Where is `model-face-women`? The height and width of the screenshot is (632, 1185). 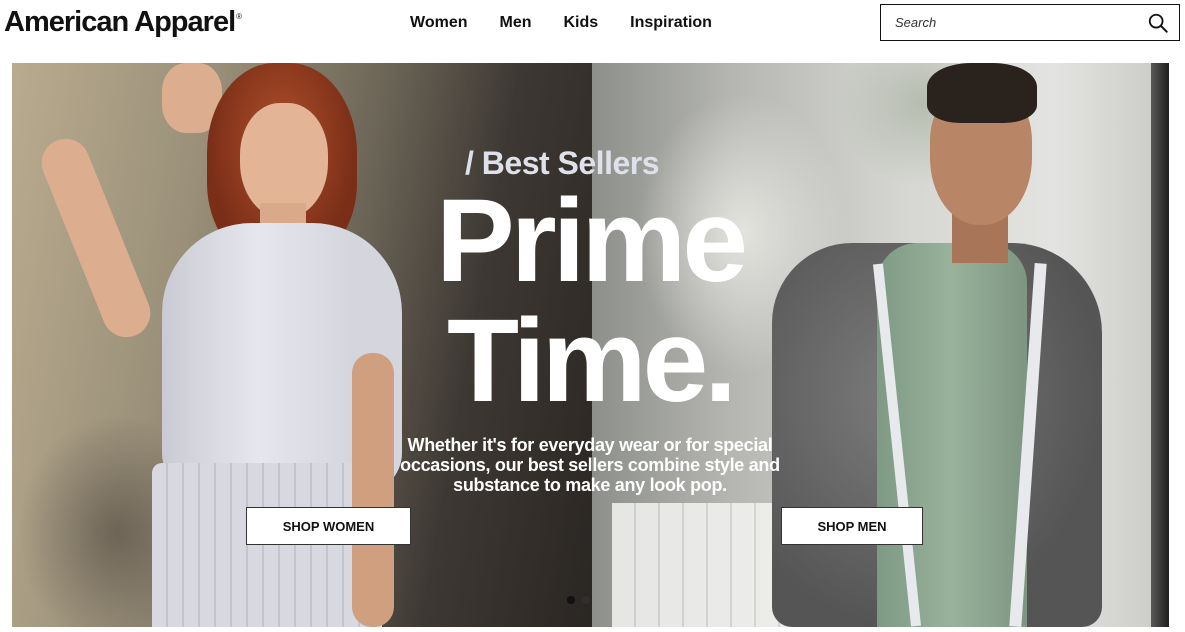 model-face-women is located at coordinates (284, 160).